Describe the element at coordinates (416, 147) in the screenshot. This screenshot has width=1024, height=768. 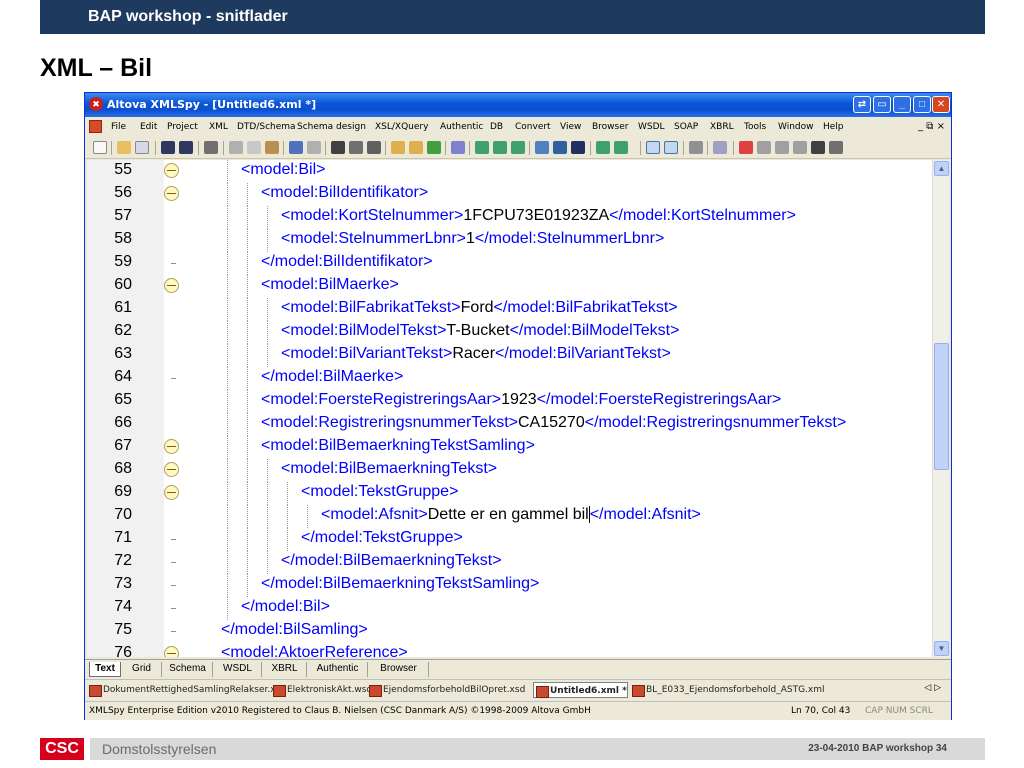
I see `next-bookmark-icon` at that location.